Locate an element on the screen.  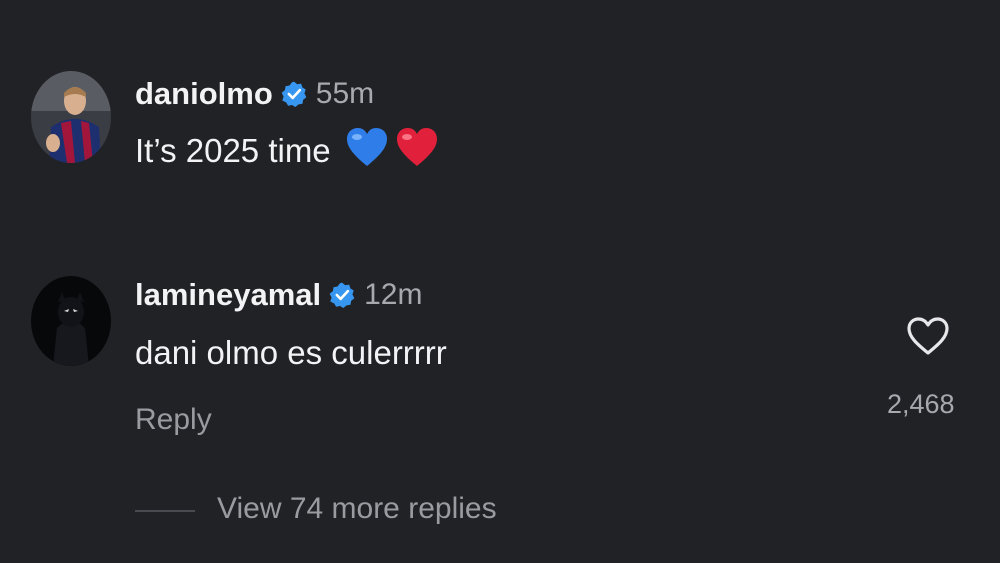
comment-text-content: It’s 2025 time is located at coordinates (233, 150).